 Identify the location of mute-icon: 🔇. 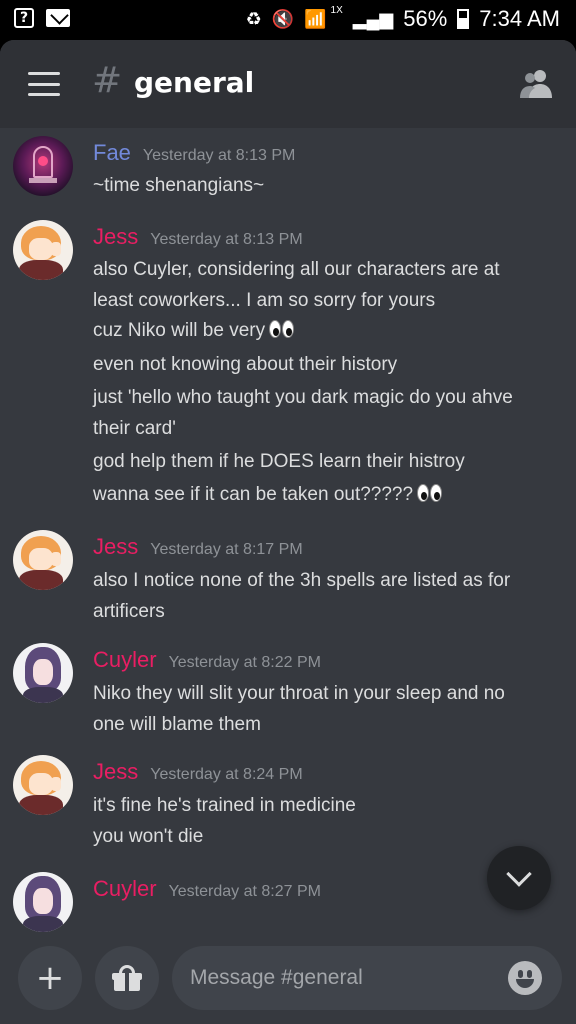
(283, 18).